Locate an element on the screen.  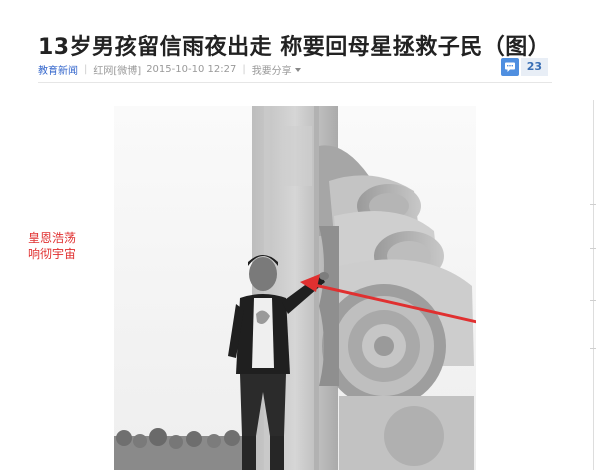
share-dropdown: 我要分享 is located at coordinates (276, 69).